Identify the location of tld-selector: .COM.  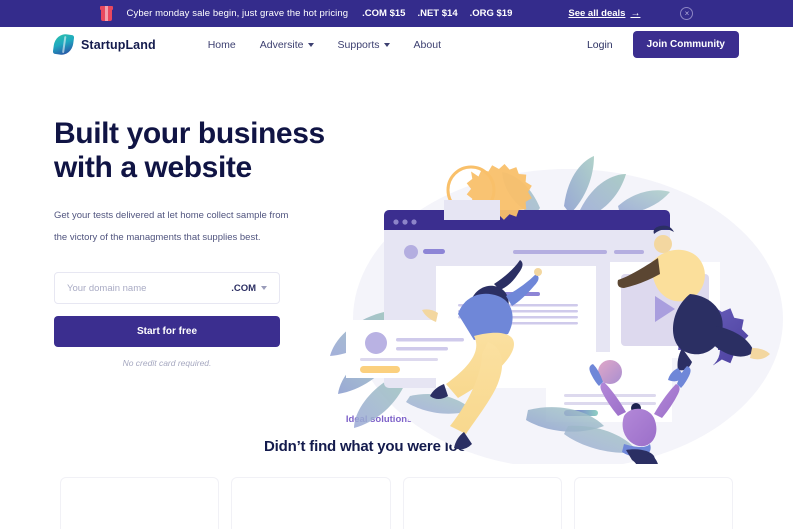
(249, 288).